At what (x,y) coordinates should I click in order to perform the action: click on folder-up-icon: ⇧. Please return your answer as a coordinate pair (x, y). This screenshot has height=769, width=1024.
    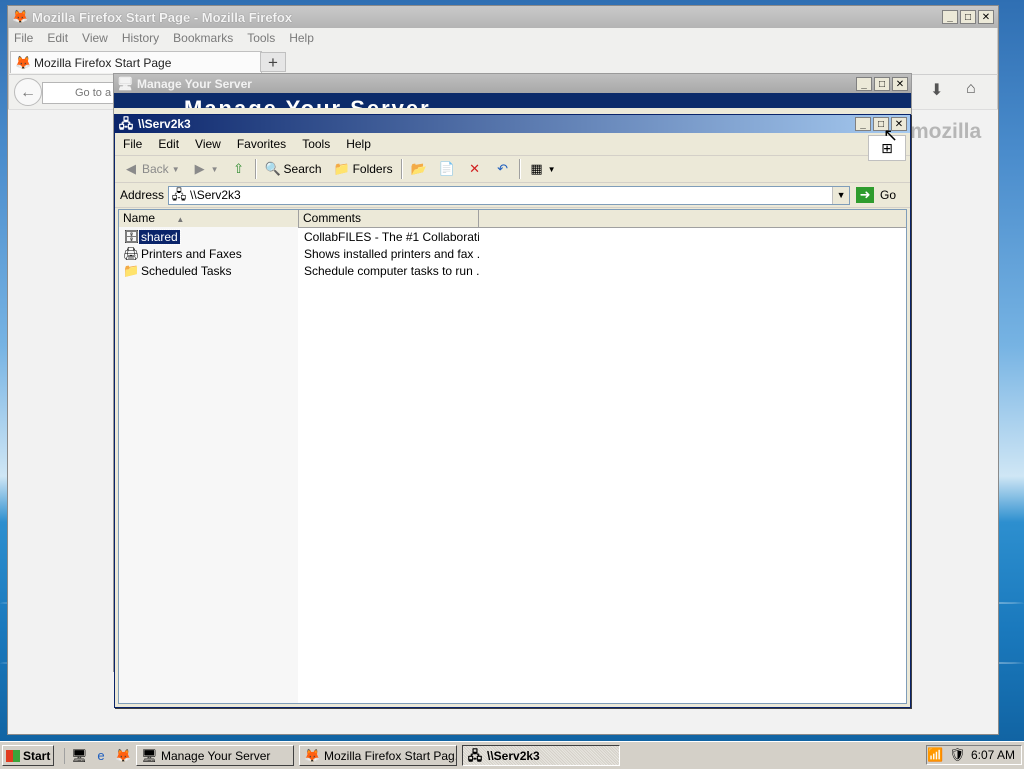
    Looking at the image, I should click on (238, 168).